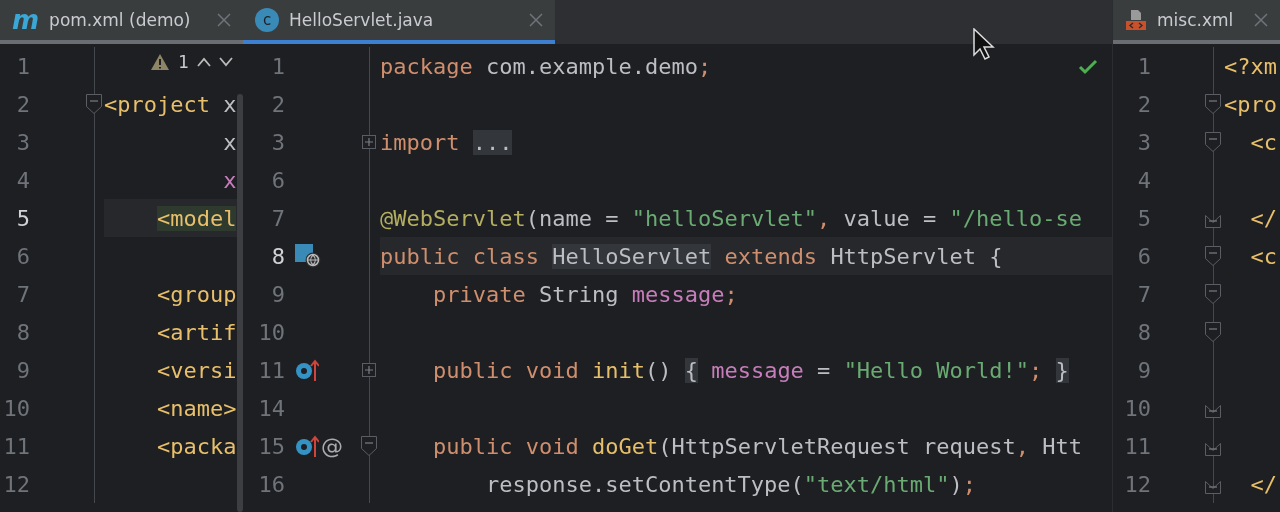 This screenshot has height=512, width=1280. I want to click on line-number: 16, so click(271, 484).